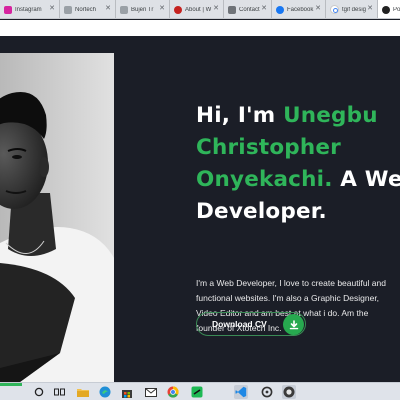  I want to click on link-icon, so click(178, 9).